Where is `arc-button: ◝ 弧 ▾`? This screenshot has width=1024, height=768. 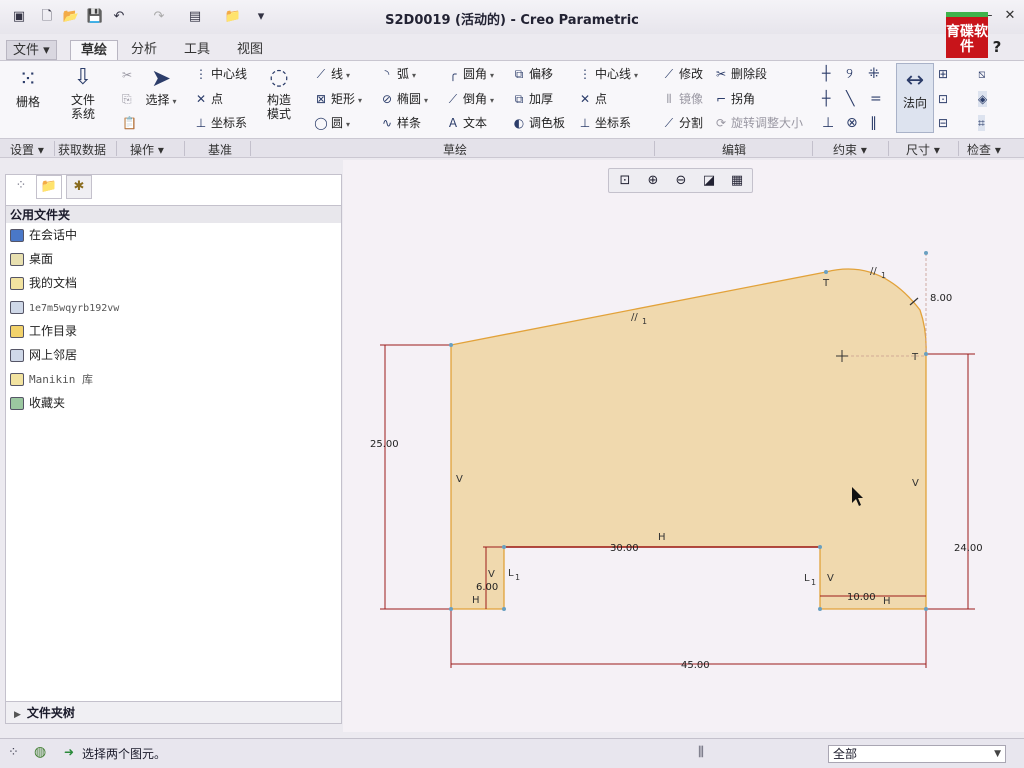 arc-button: ◝ 弧 ▾ is located at coordinates (398, 75).